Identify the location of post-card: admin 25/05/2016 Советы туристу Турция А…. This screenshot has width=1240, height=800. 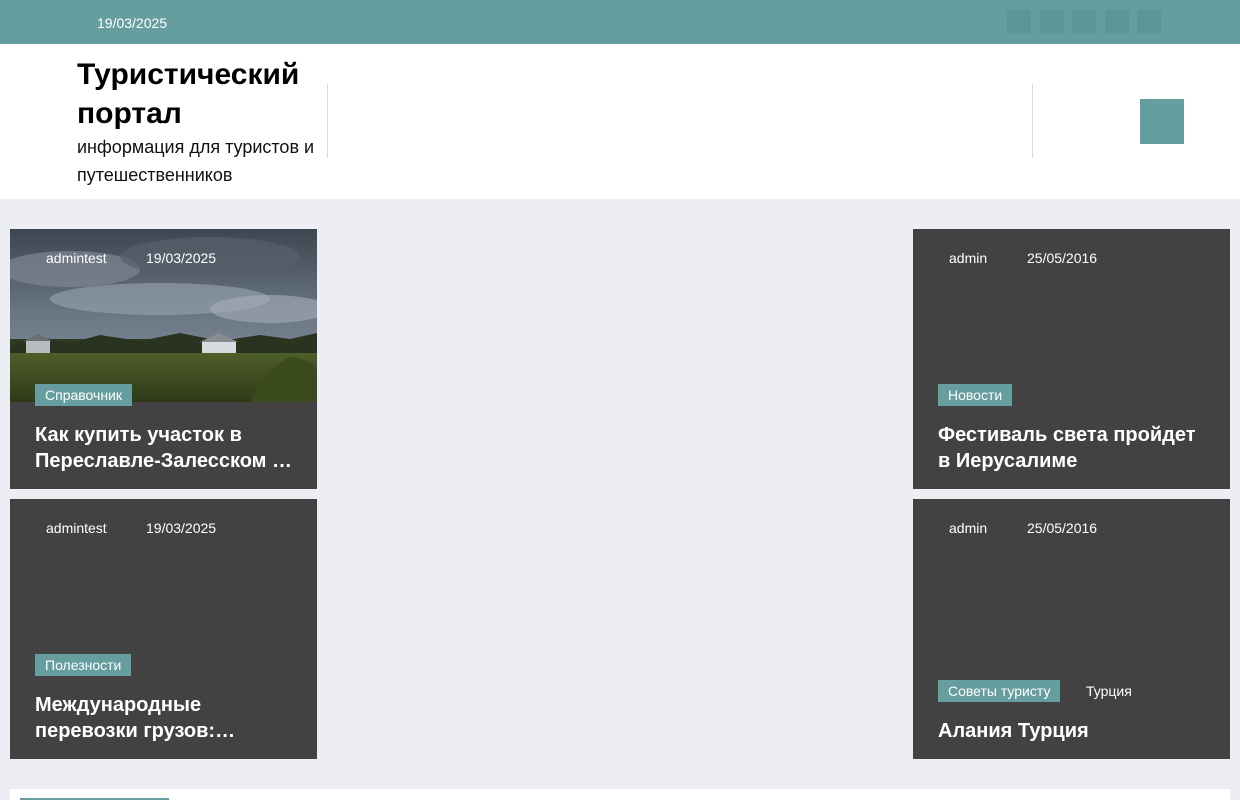
(1071, 629).